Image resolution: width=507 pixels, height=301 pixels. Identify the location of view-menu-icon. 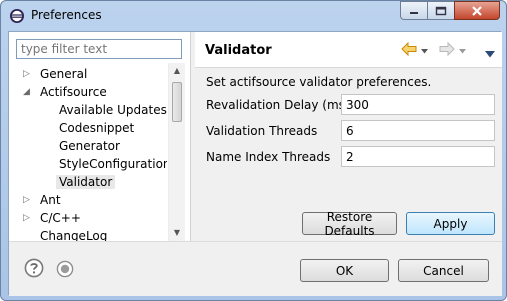
(490, 54).